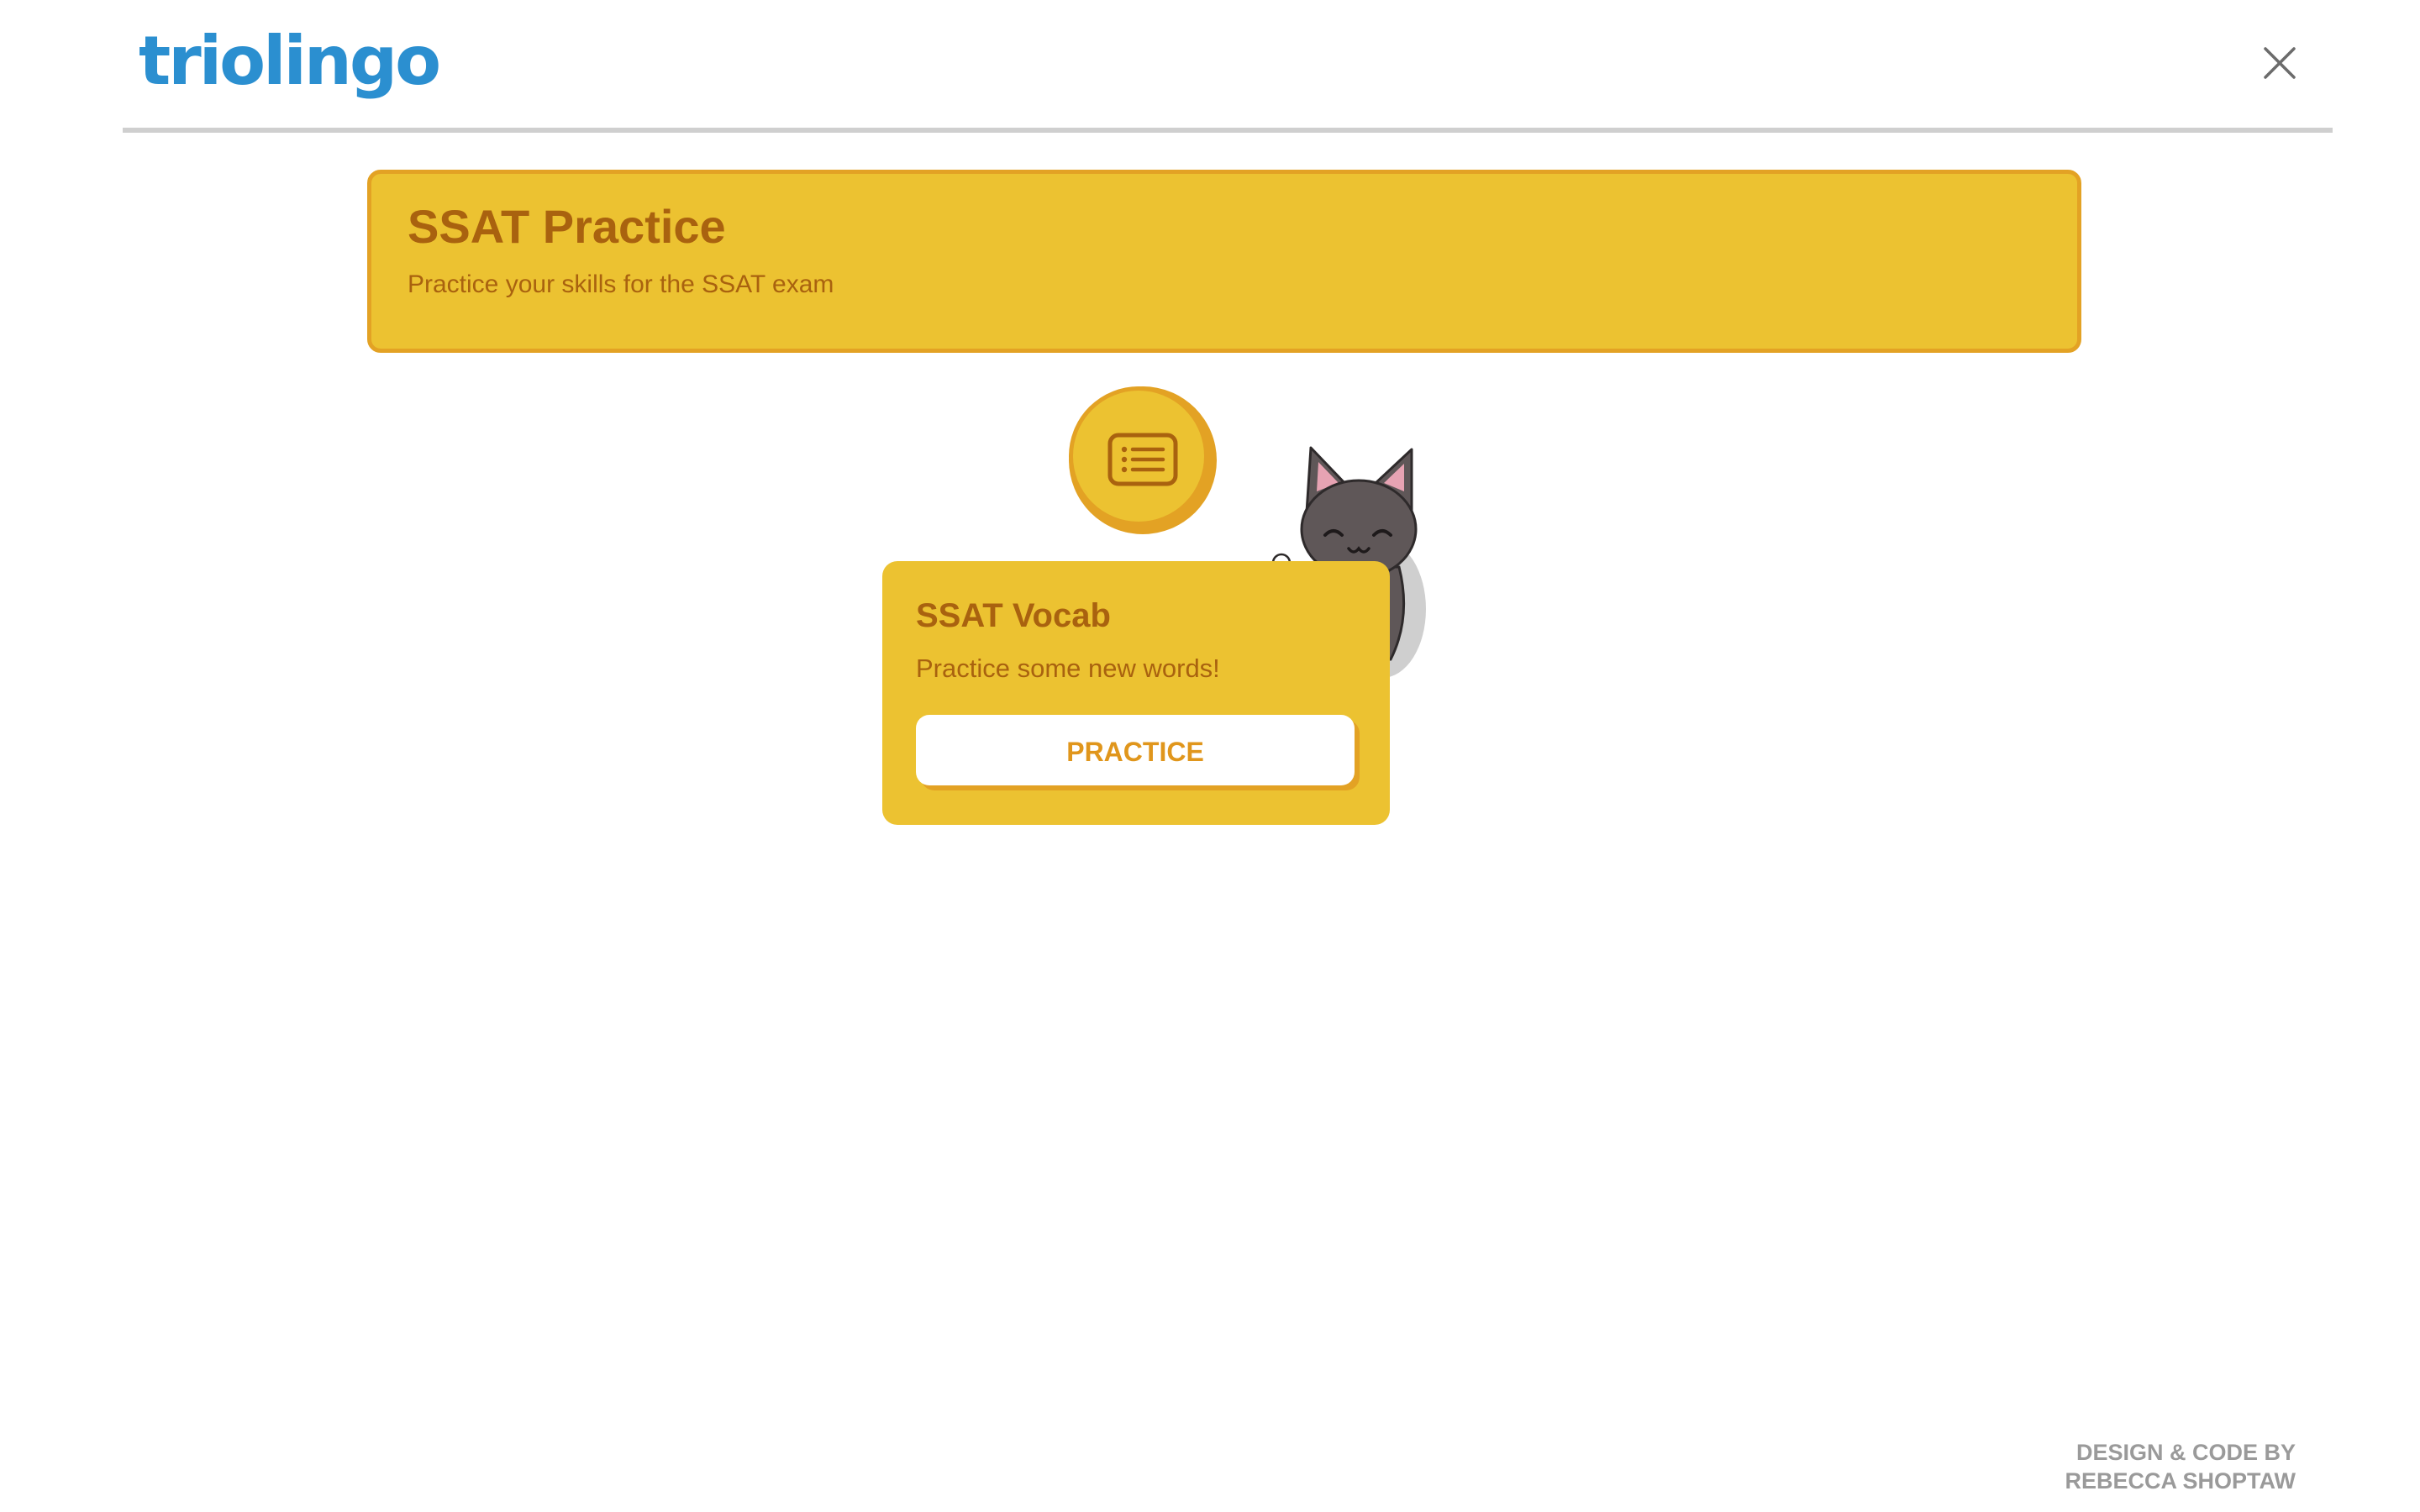  Describe the element at coordinates (1135, 750) in the screenshot. I see `practice-button: PRACTICE` at that location.